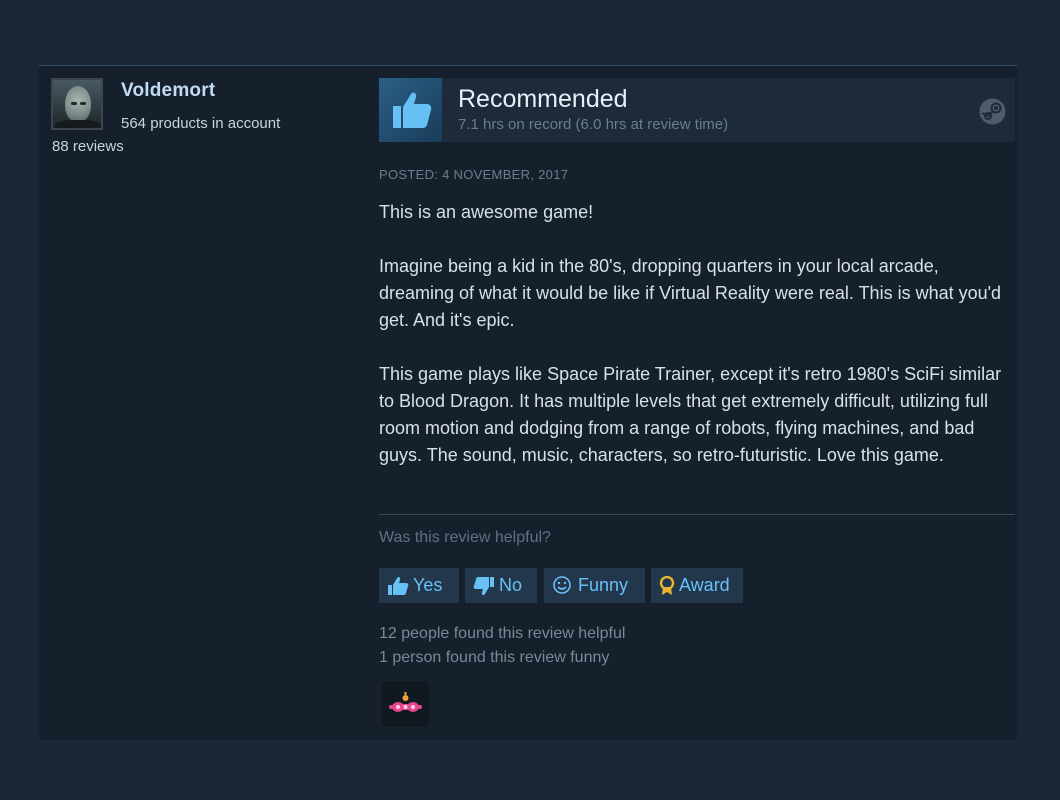 The height and width of the screenshot is (800, 1060). Describe the element at coordinates (465, 537) in the screenshot. I see `helpful-question: Was this review helpful?` at that location.